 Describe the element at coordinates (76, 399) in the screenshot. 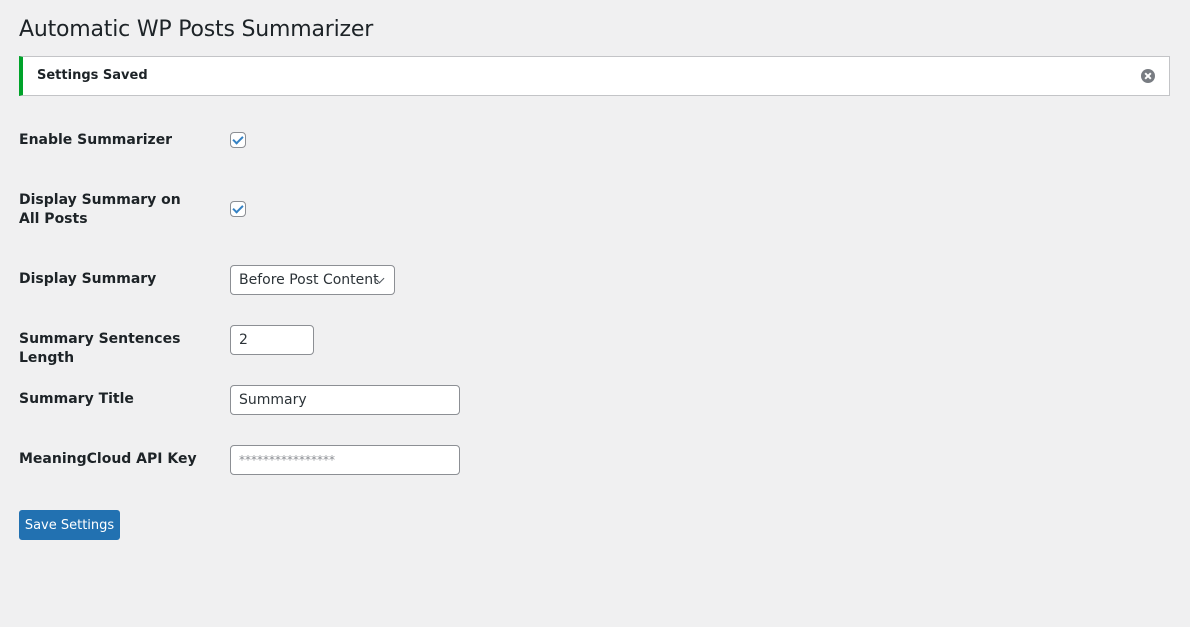

I see `summary-title-label: Summary Title` at that location.